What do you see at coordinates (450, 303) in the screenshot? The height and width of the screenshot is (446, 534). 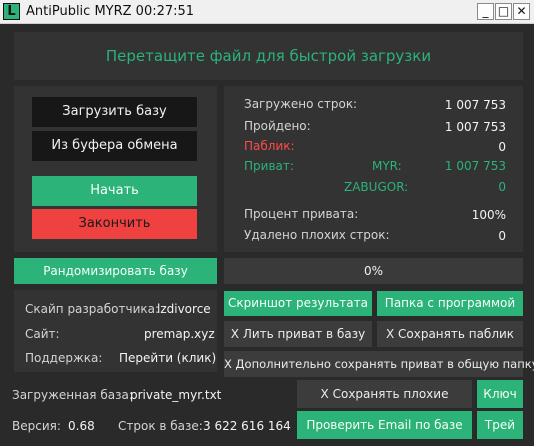 I see `program-folder-button: Папка с программой` at bounding box center [450, 303].